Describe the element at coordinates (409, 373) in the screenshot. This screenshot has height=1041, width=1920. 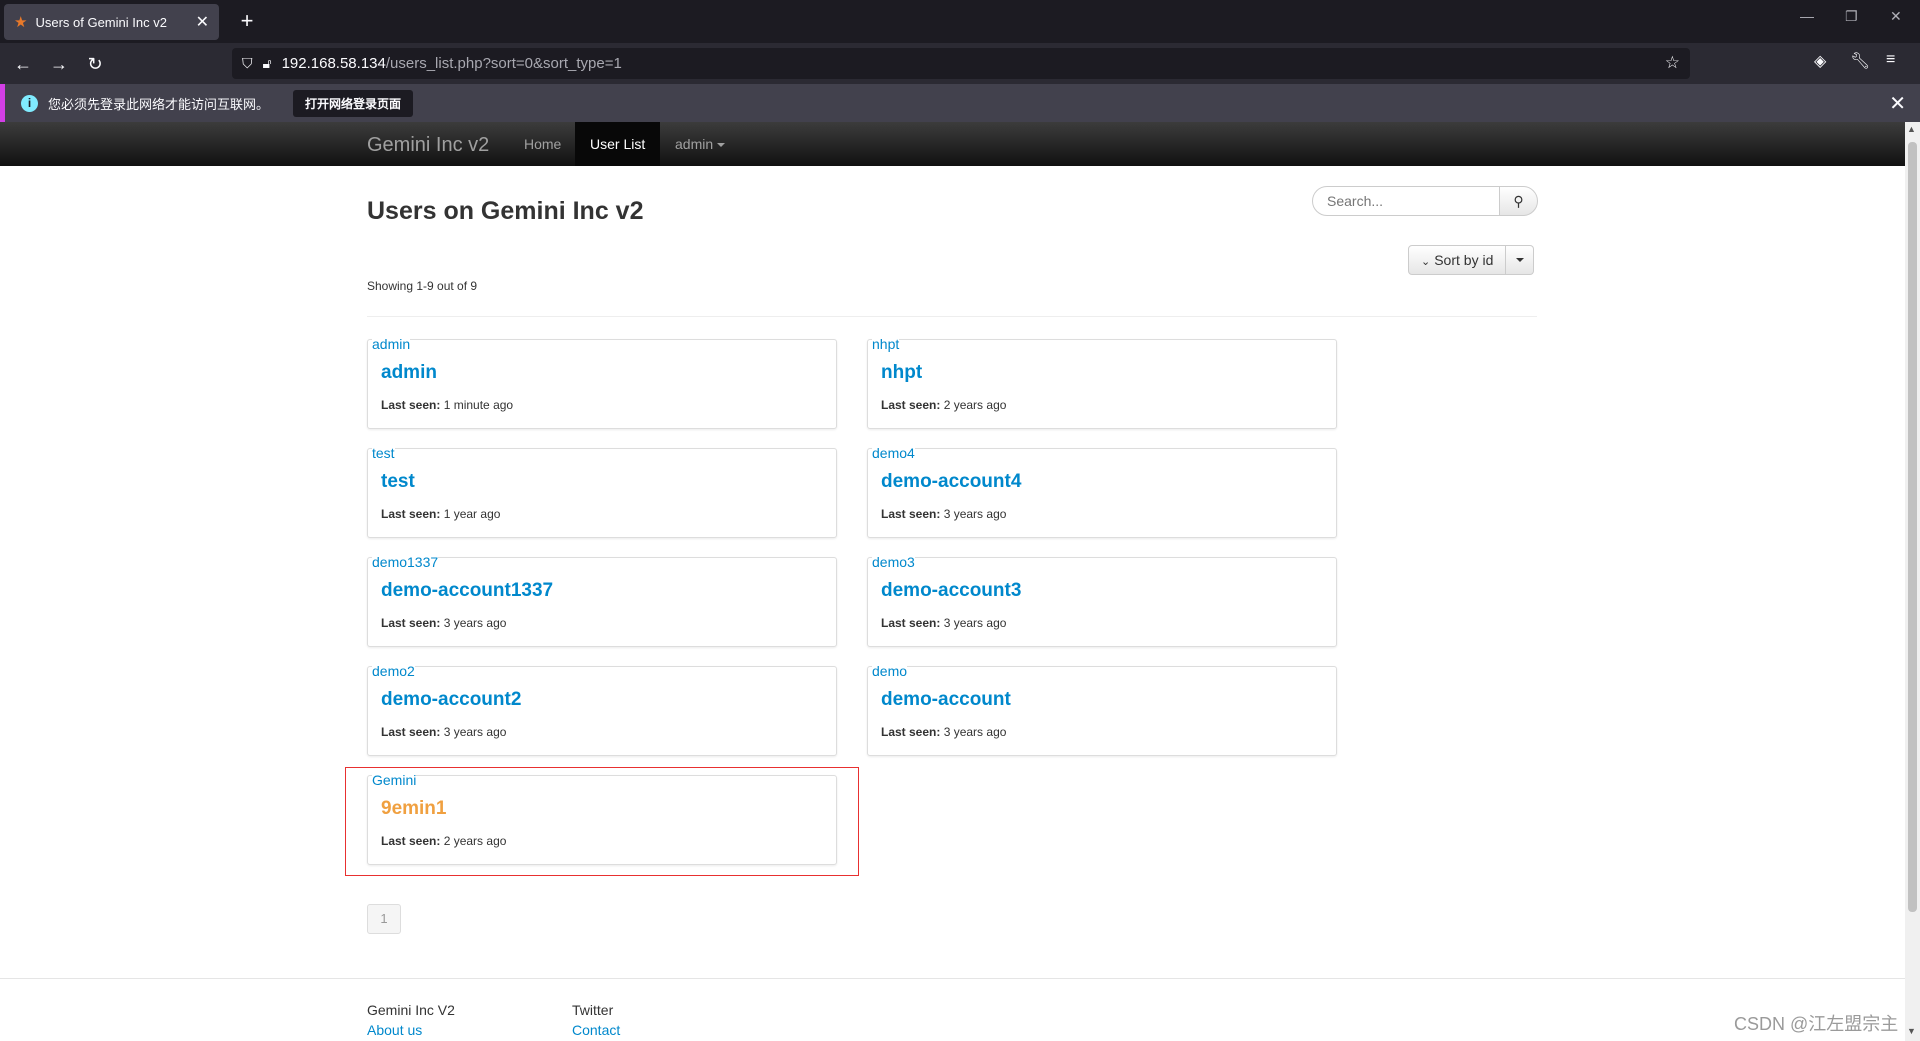
I see `user-display-name: admin` at that location.